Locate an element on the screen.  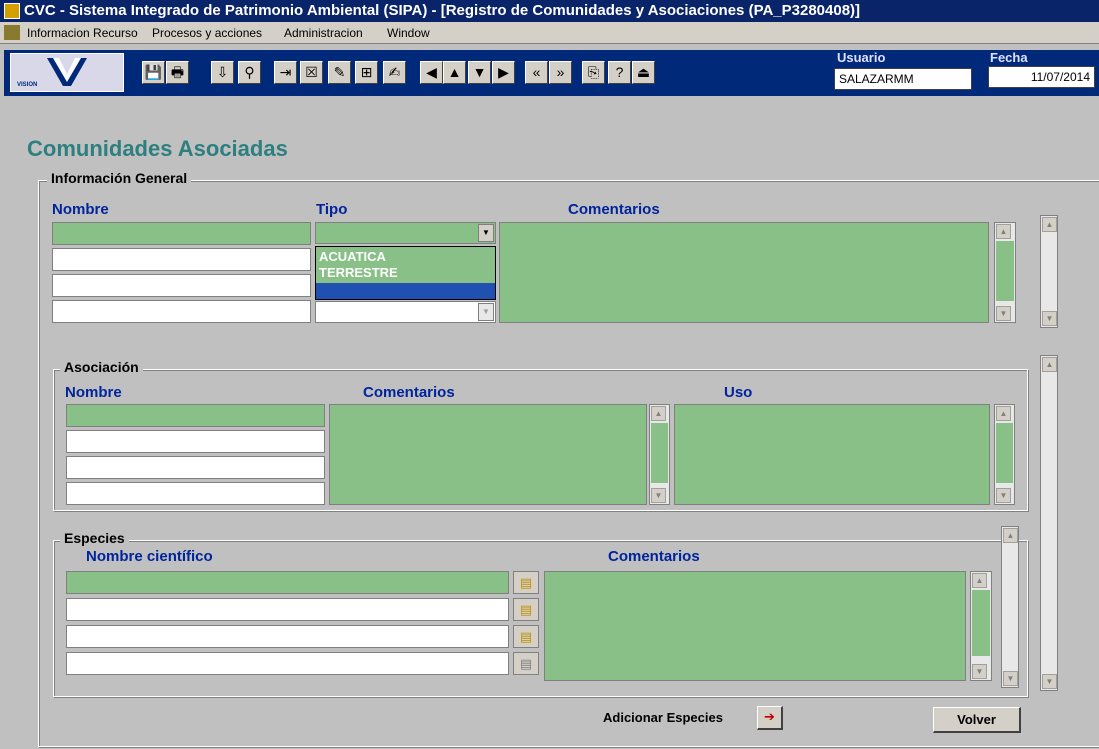
tipo-dropdown: ▼ is located at coordinates (405, 233).